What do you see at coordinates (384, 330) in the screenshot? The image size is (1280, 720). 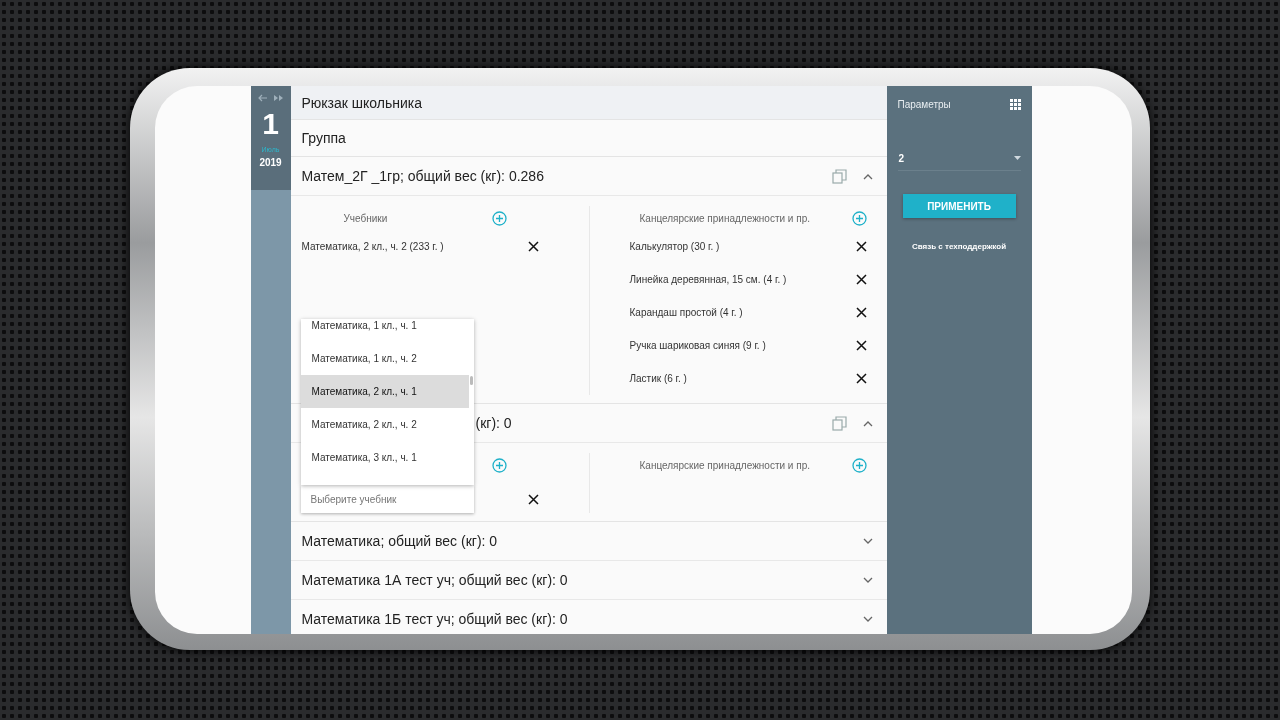 I see `dropdown-option: Математика, 1 кл., ч. 1` at bounding box center [384, 330].